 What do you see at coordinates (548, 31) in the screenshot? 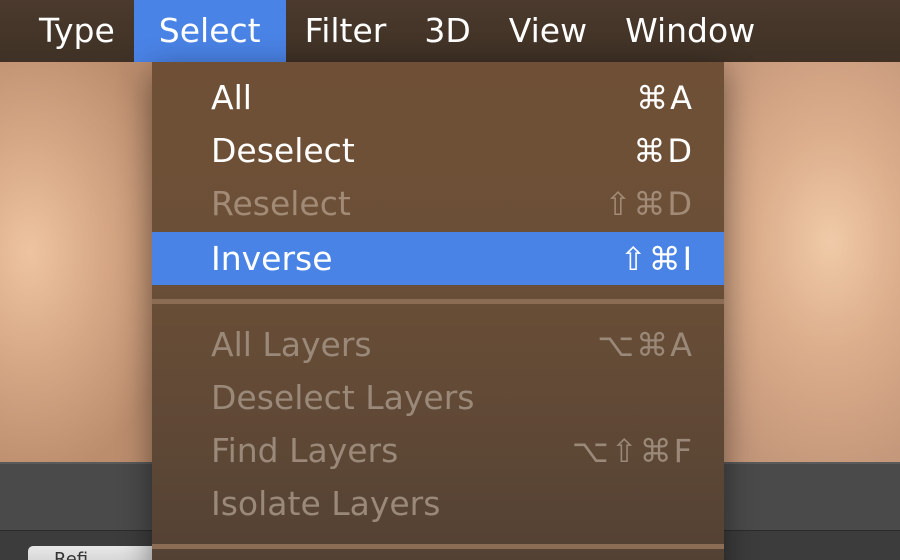
I see `menu-view: View` at bounding box center [548, 31].